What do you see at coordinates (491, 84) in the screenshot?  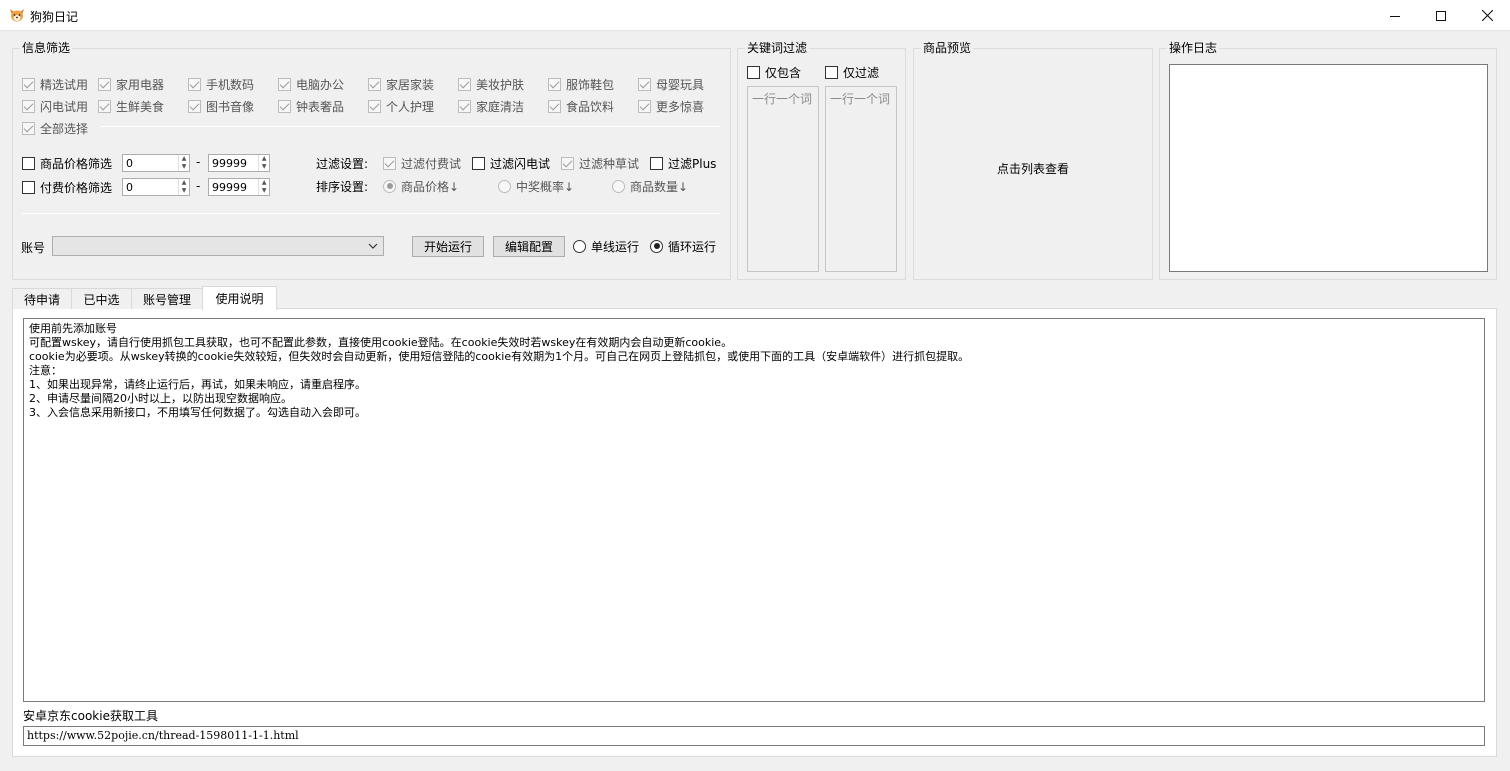 I see `category-beauty: 美妆护肤` at bounding box center [491, 84].